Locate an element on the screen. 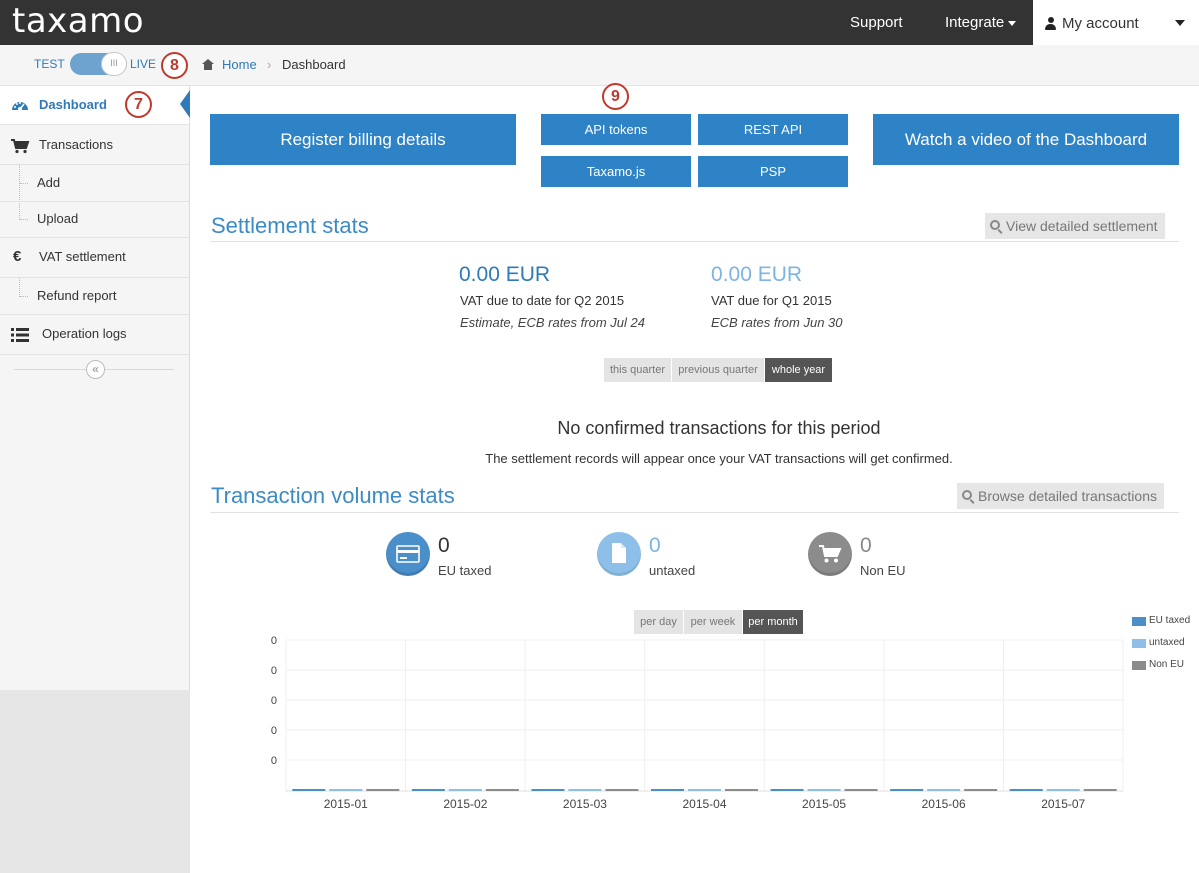  support-link: Support is located at coordinates (876, 22).